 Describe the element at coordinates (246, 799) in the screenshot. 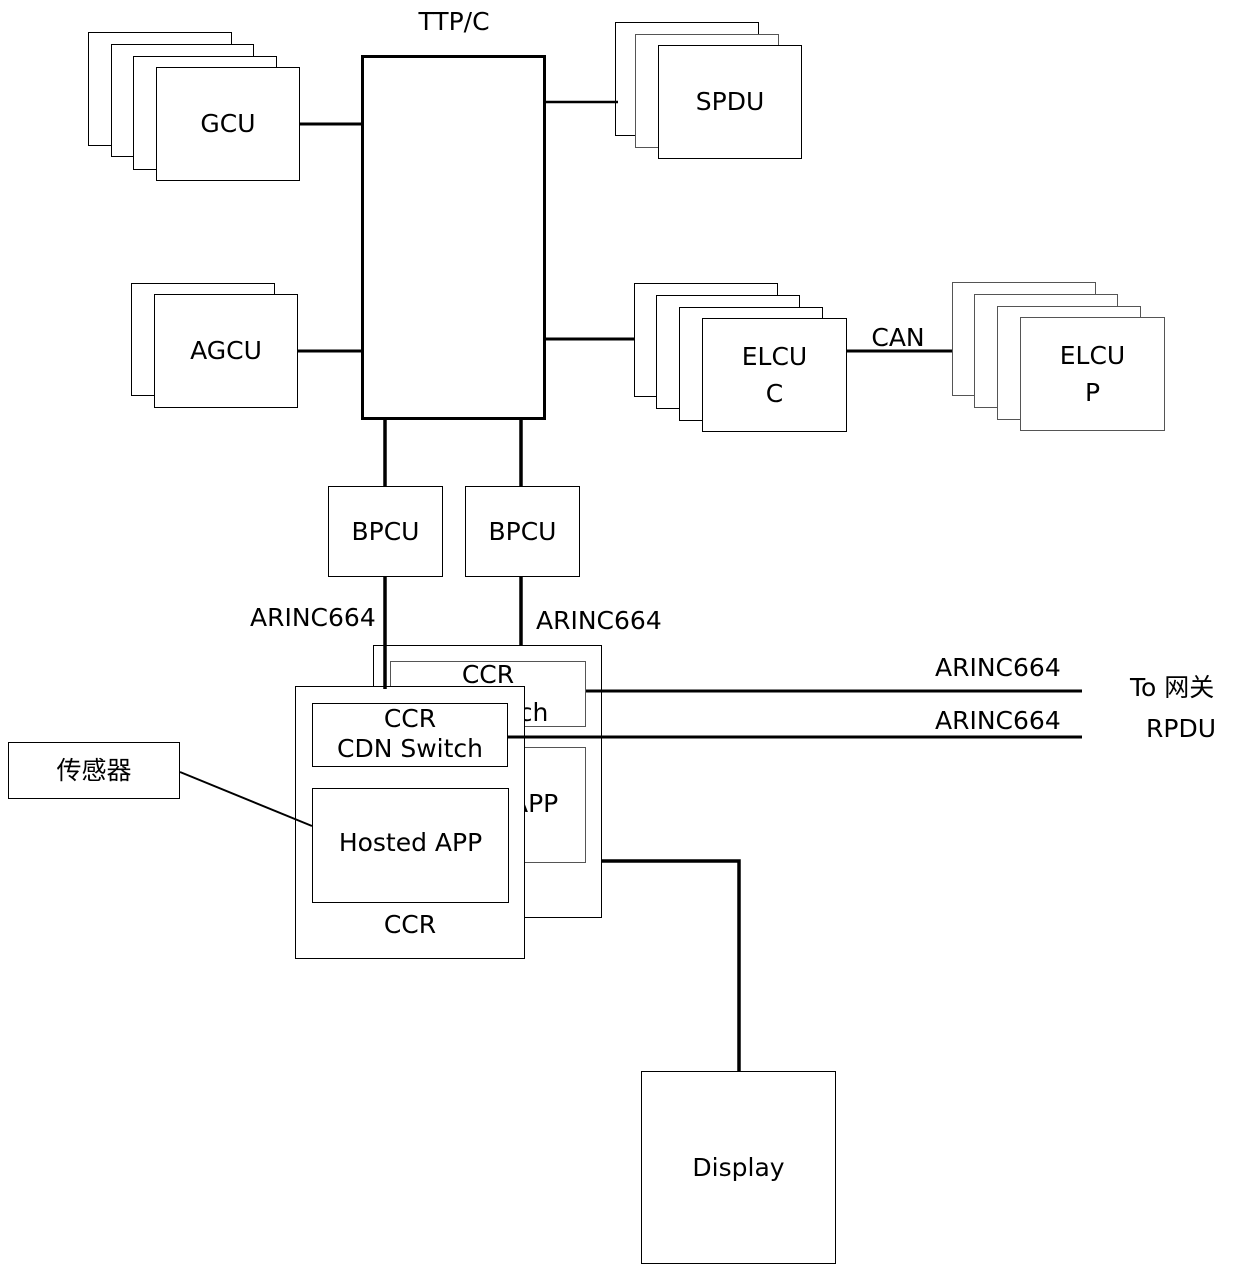

I see `sensor-app-link` at that location.